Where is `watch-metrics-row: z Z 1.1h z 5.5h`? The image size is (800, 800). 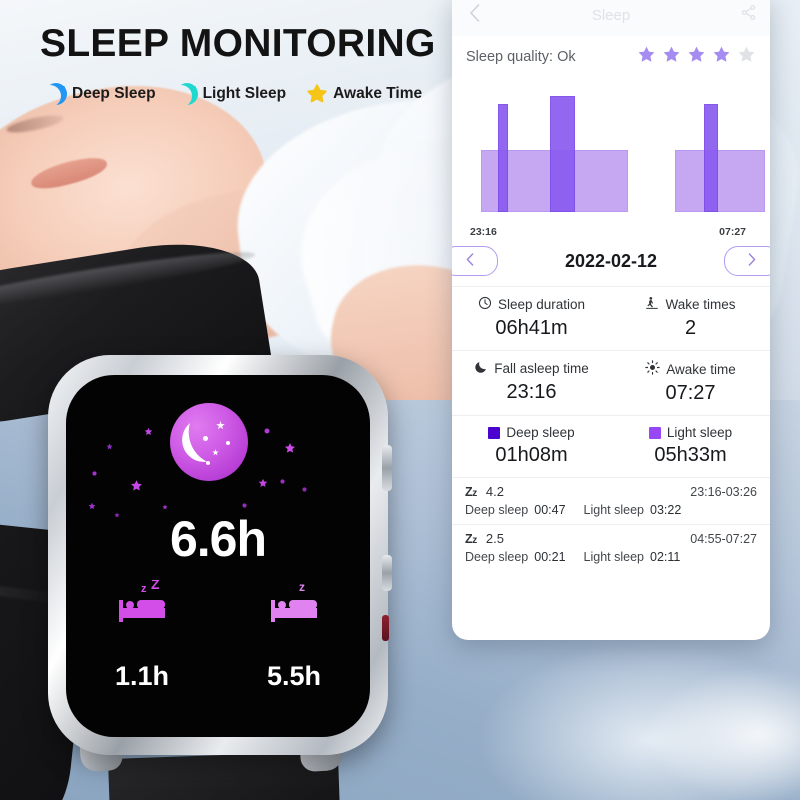 watch-metrics-row: z Z 1.1h z 5.5h is located at coordinates (218, 634).